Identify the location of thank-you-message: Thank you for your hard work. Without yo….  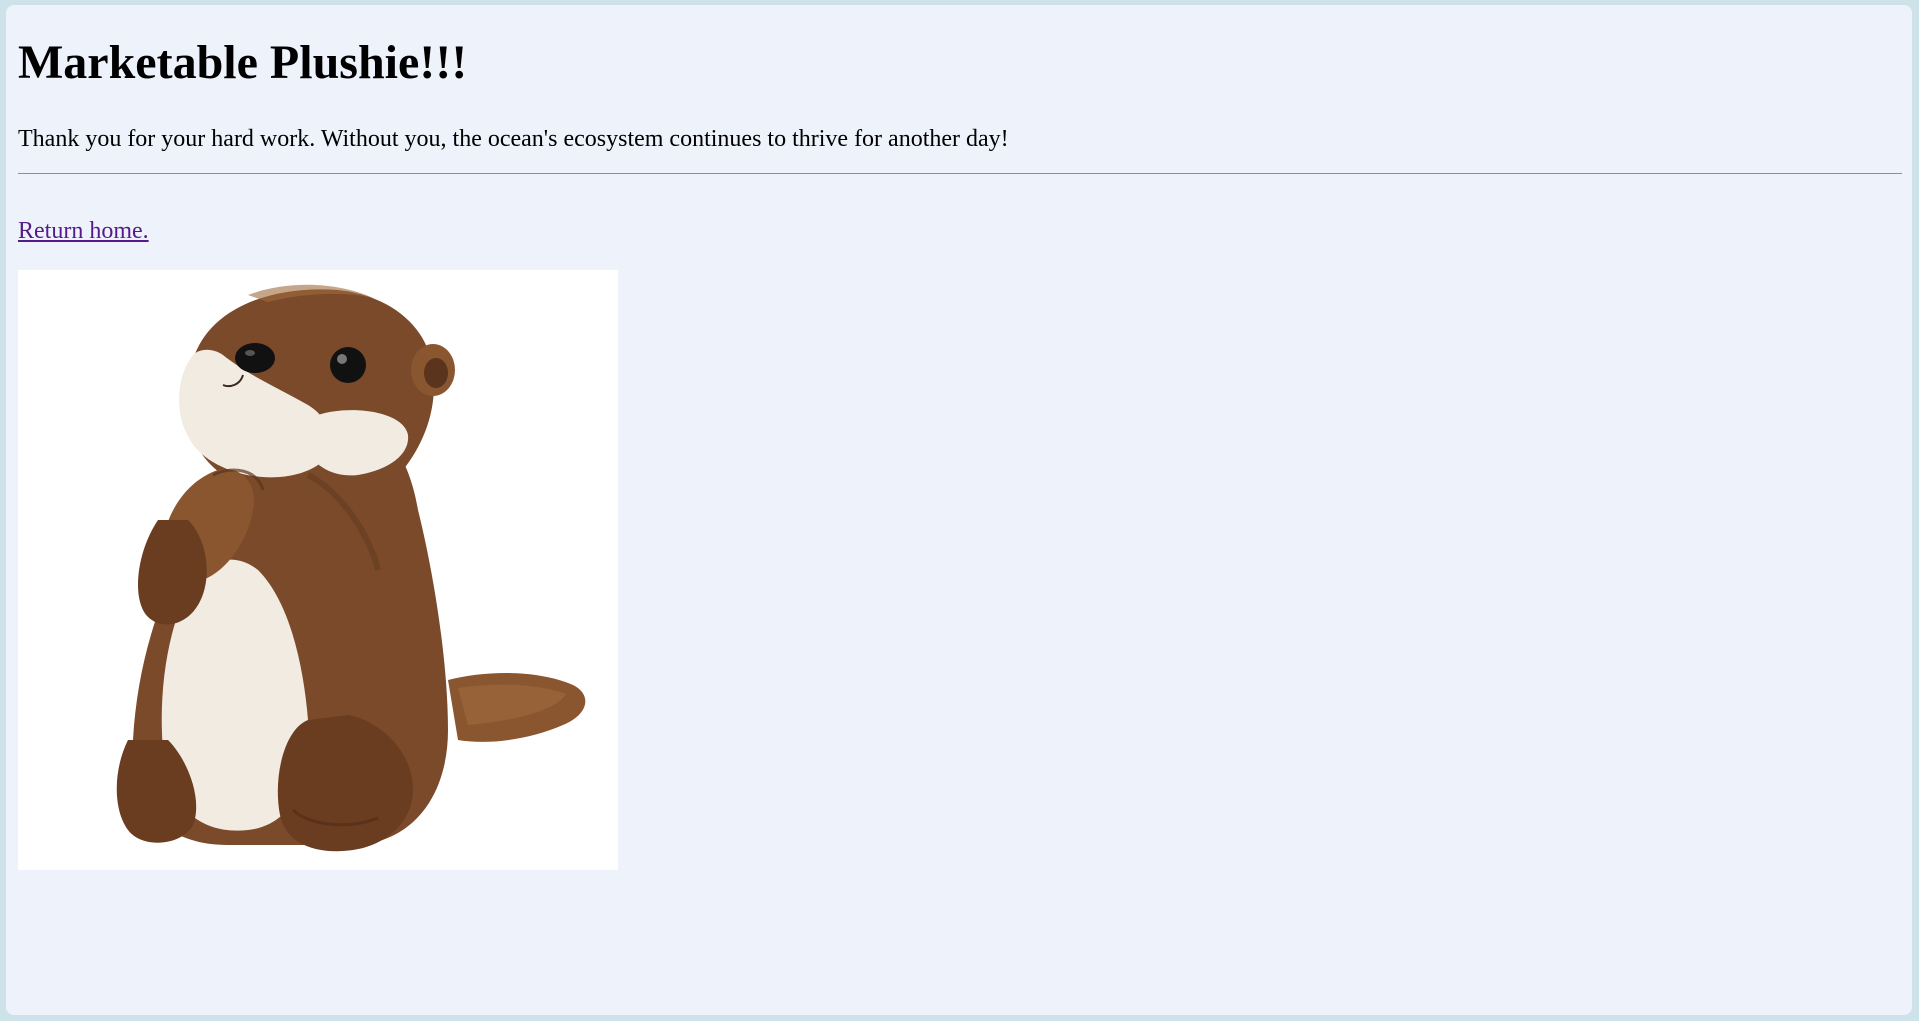
(513, 139).